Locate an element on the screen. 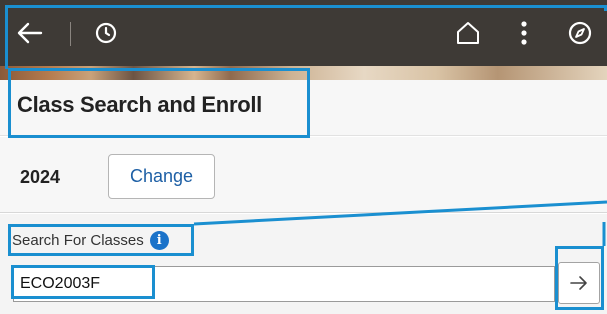 The image size is (607, 314). home-button is located at coordinates (468, 33).